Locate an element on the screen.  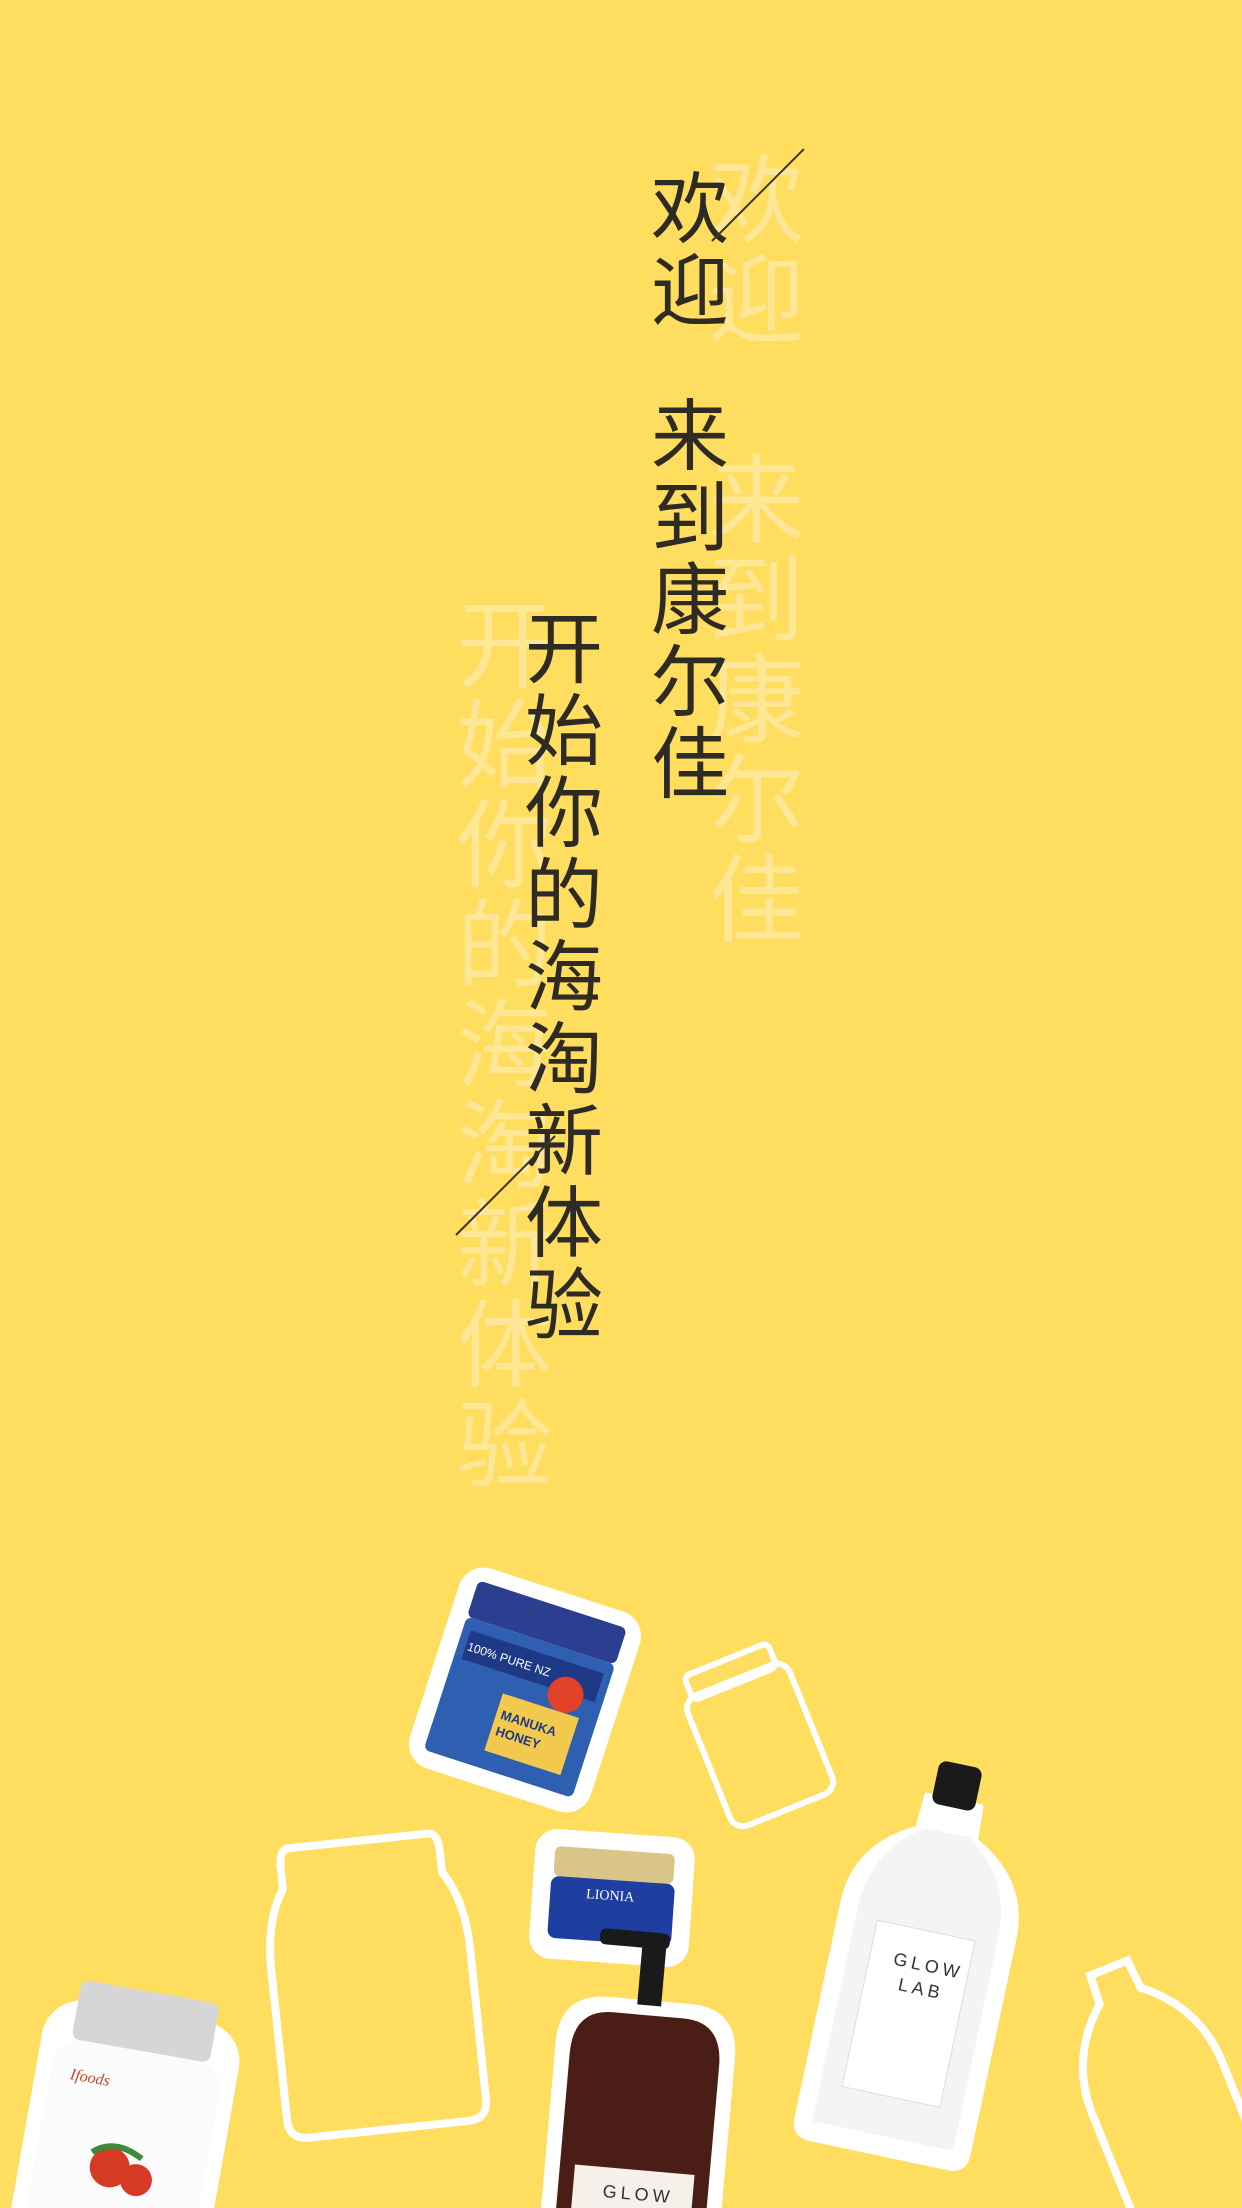
manuka-honey-jar: 100% PURE NZ MANUKA HONEY is located at coordinates (525, 1690).